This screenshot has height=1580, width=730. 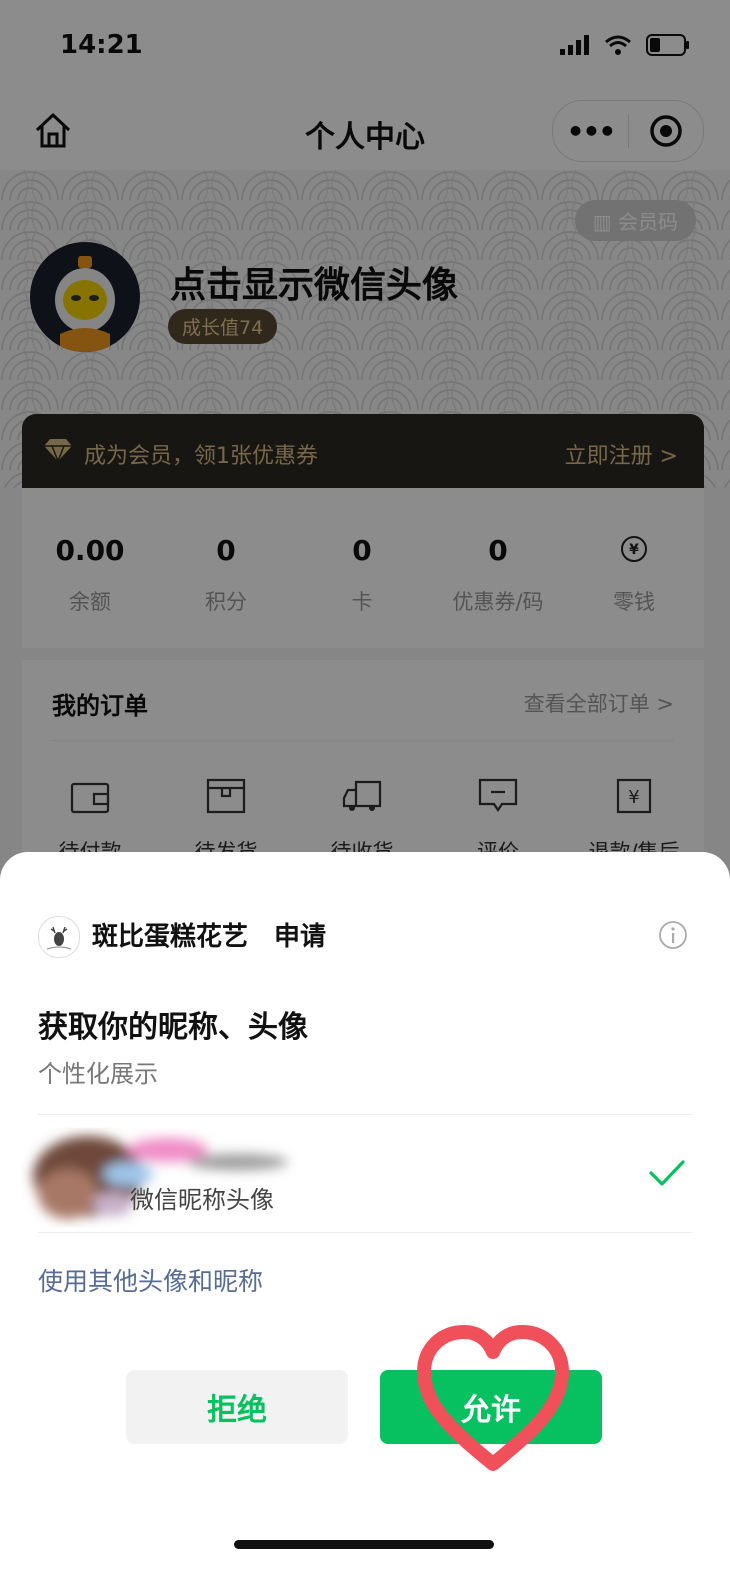 What do you see at coordinates (673, 935) in the screenshot?
I see `info-icon` at bounding box center [673, 935].